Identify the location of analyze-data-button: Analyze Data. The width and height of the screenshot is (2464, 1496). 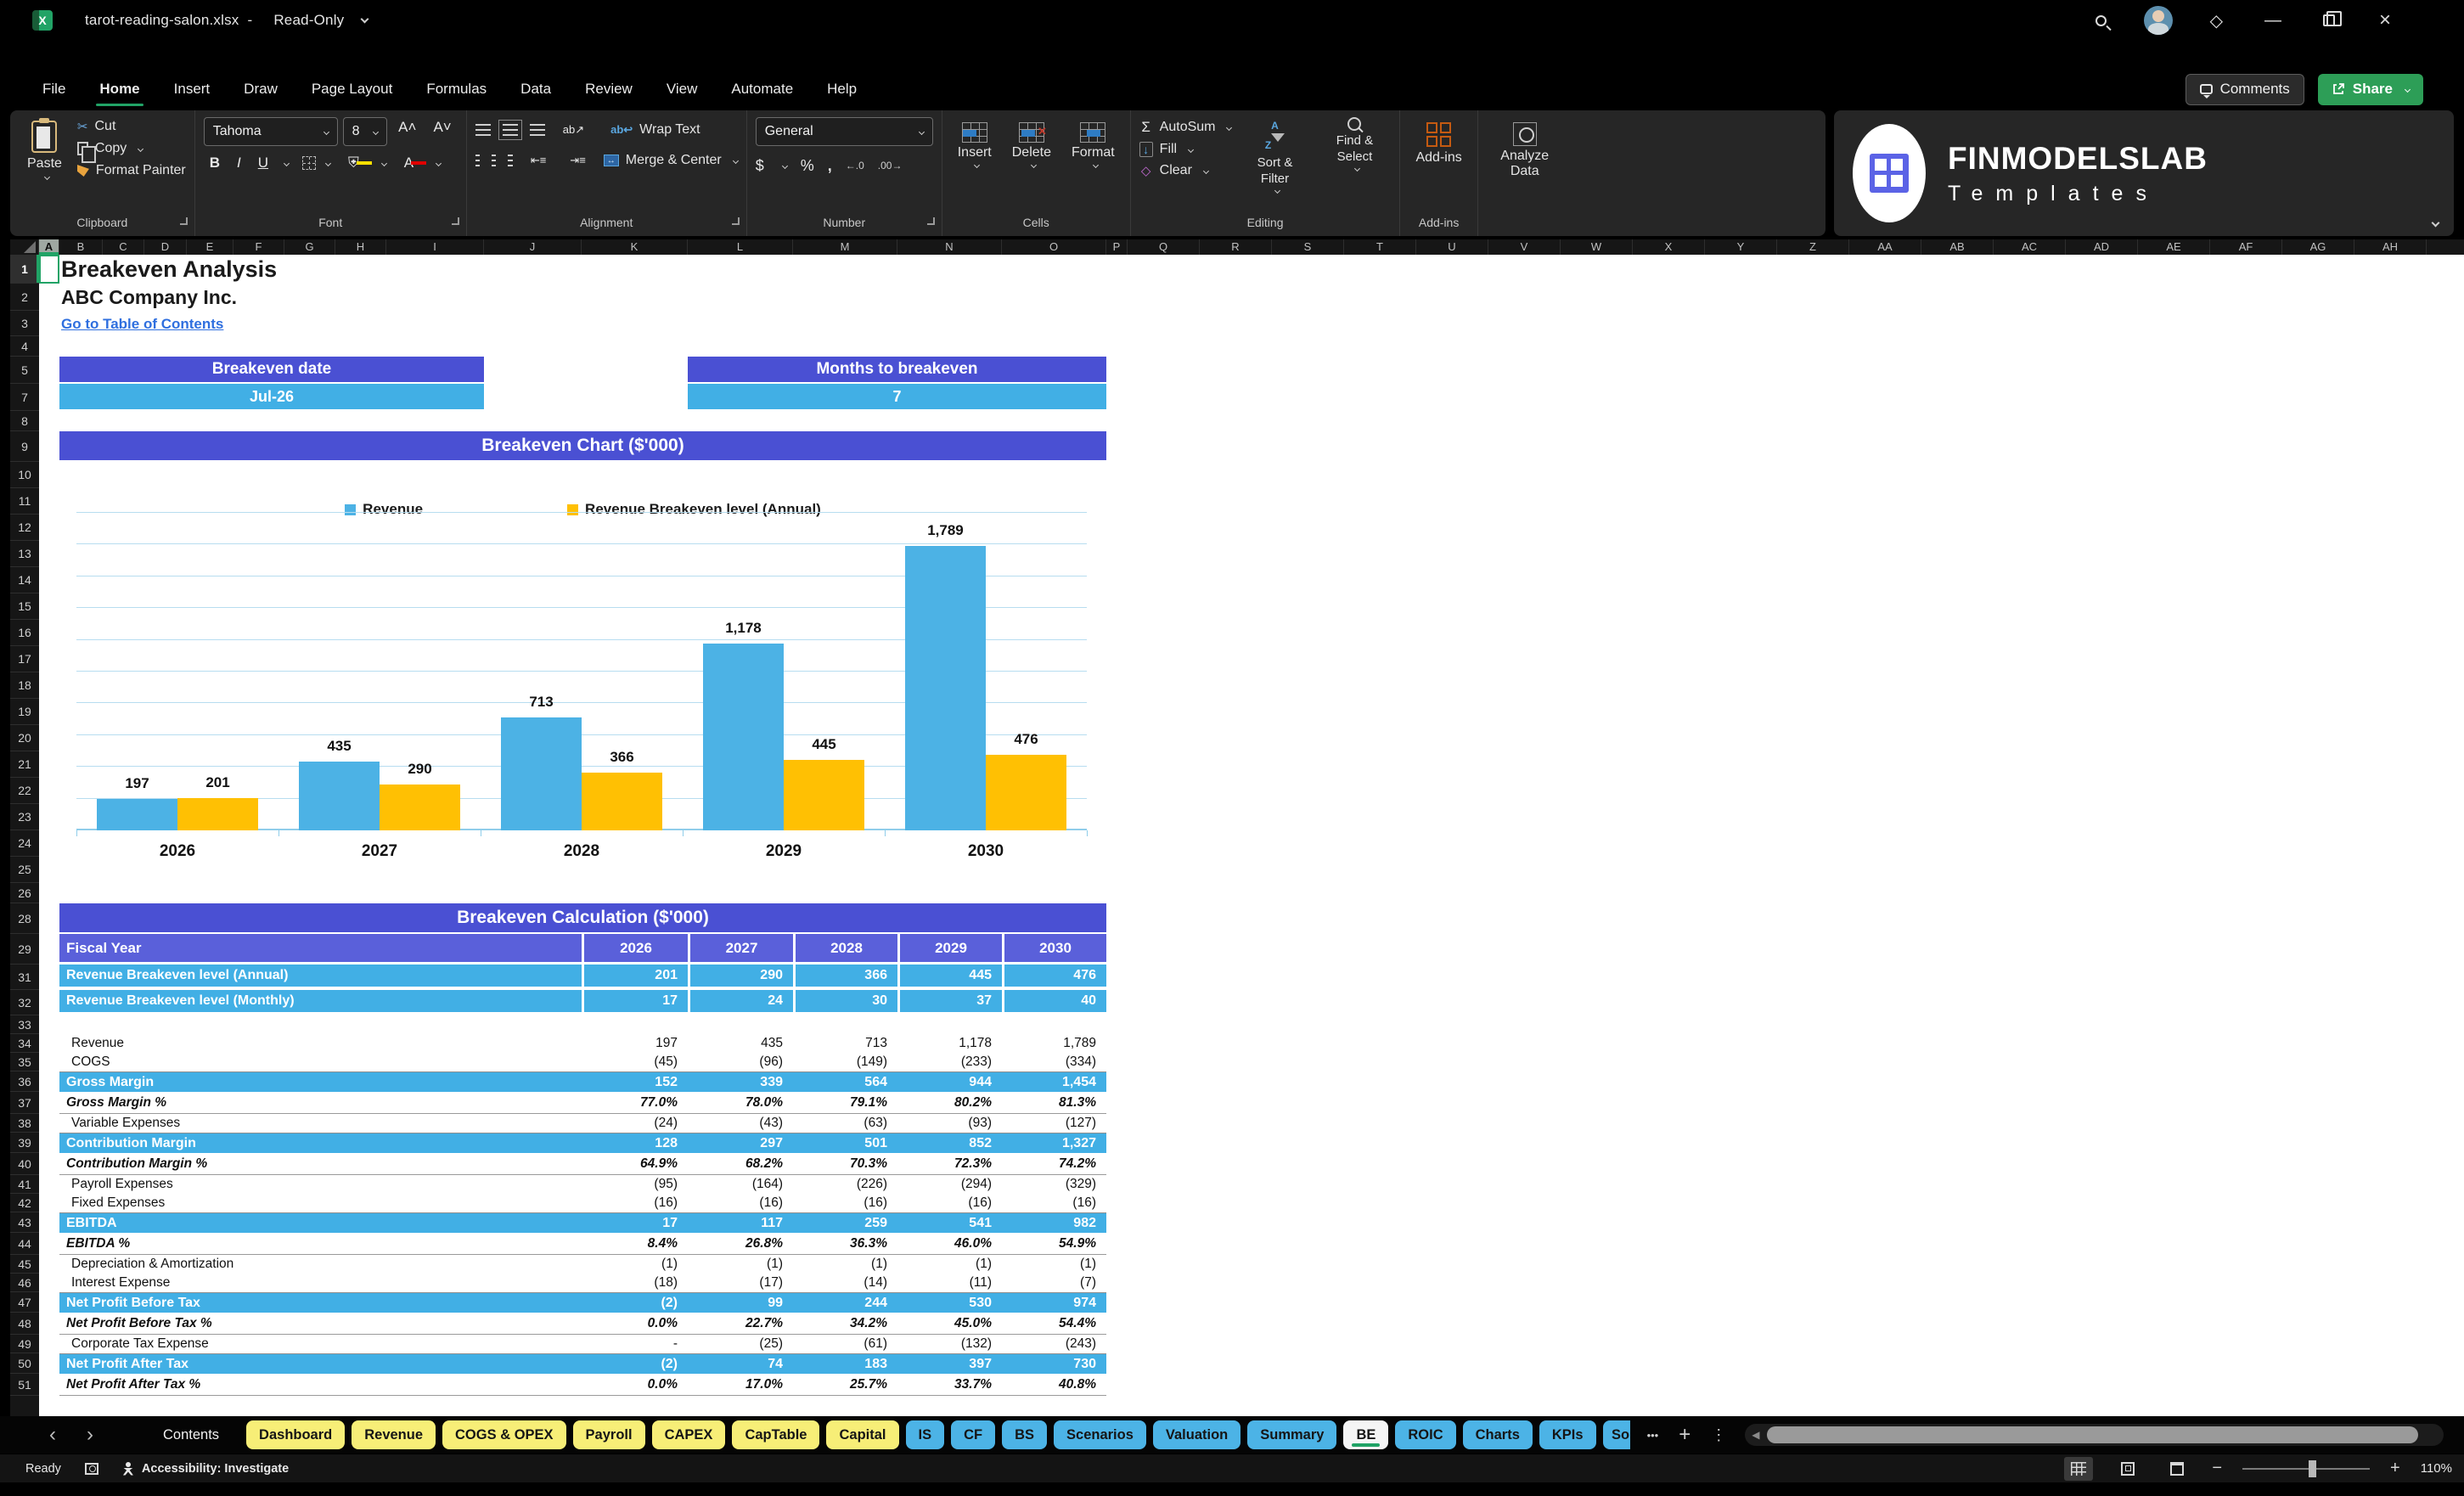
(1525, 150).